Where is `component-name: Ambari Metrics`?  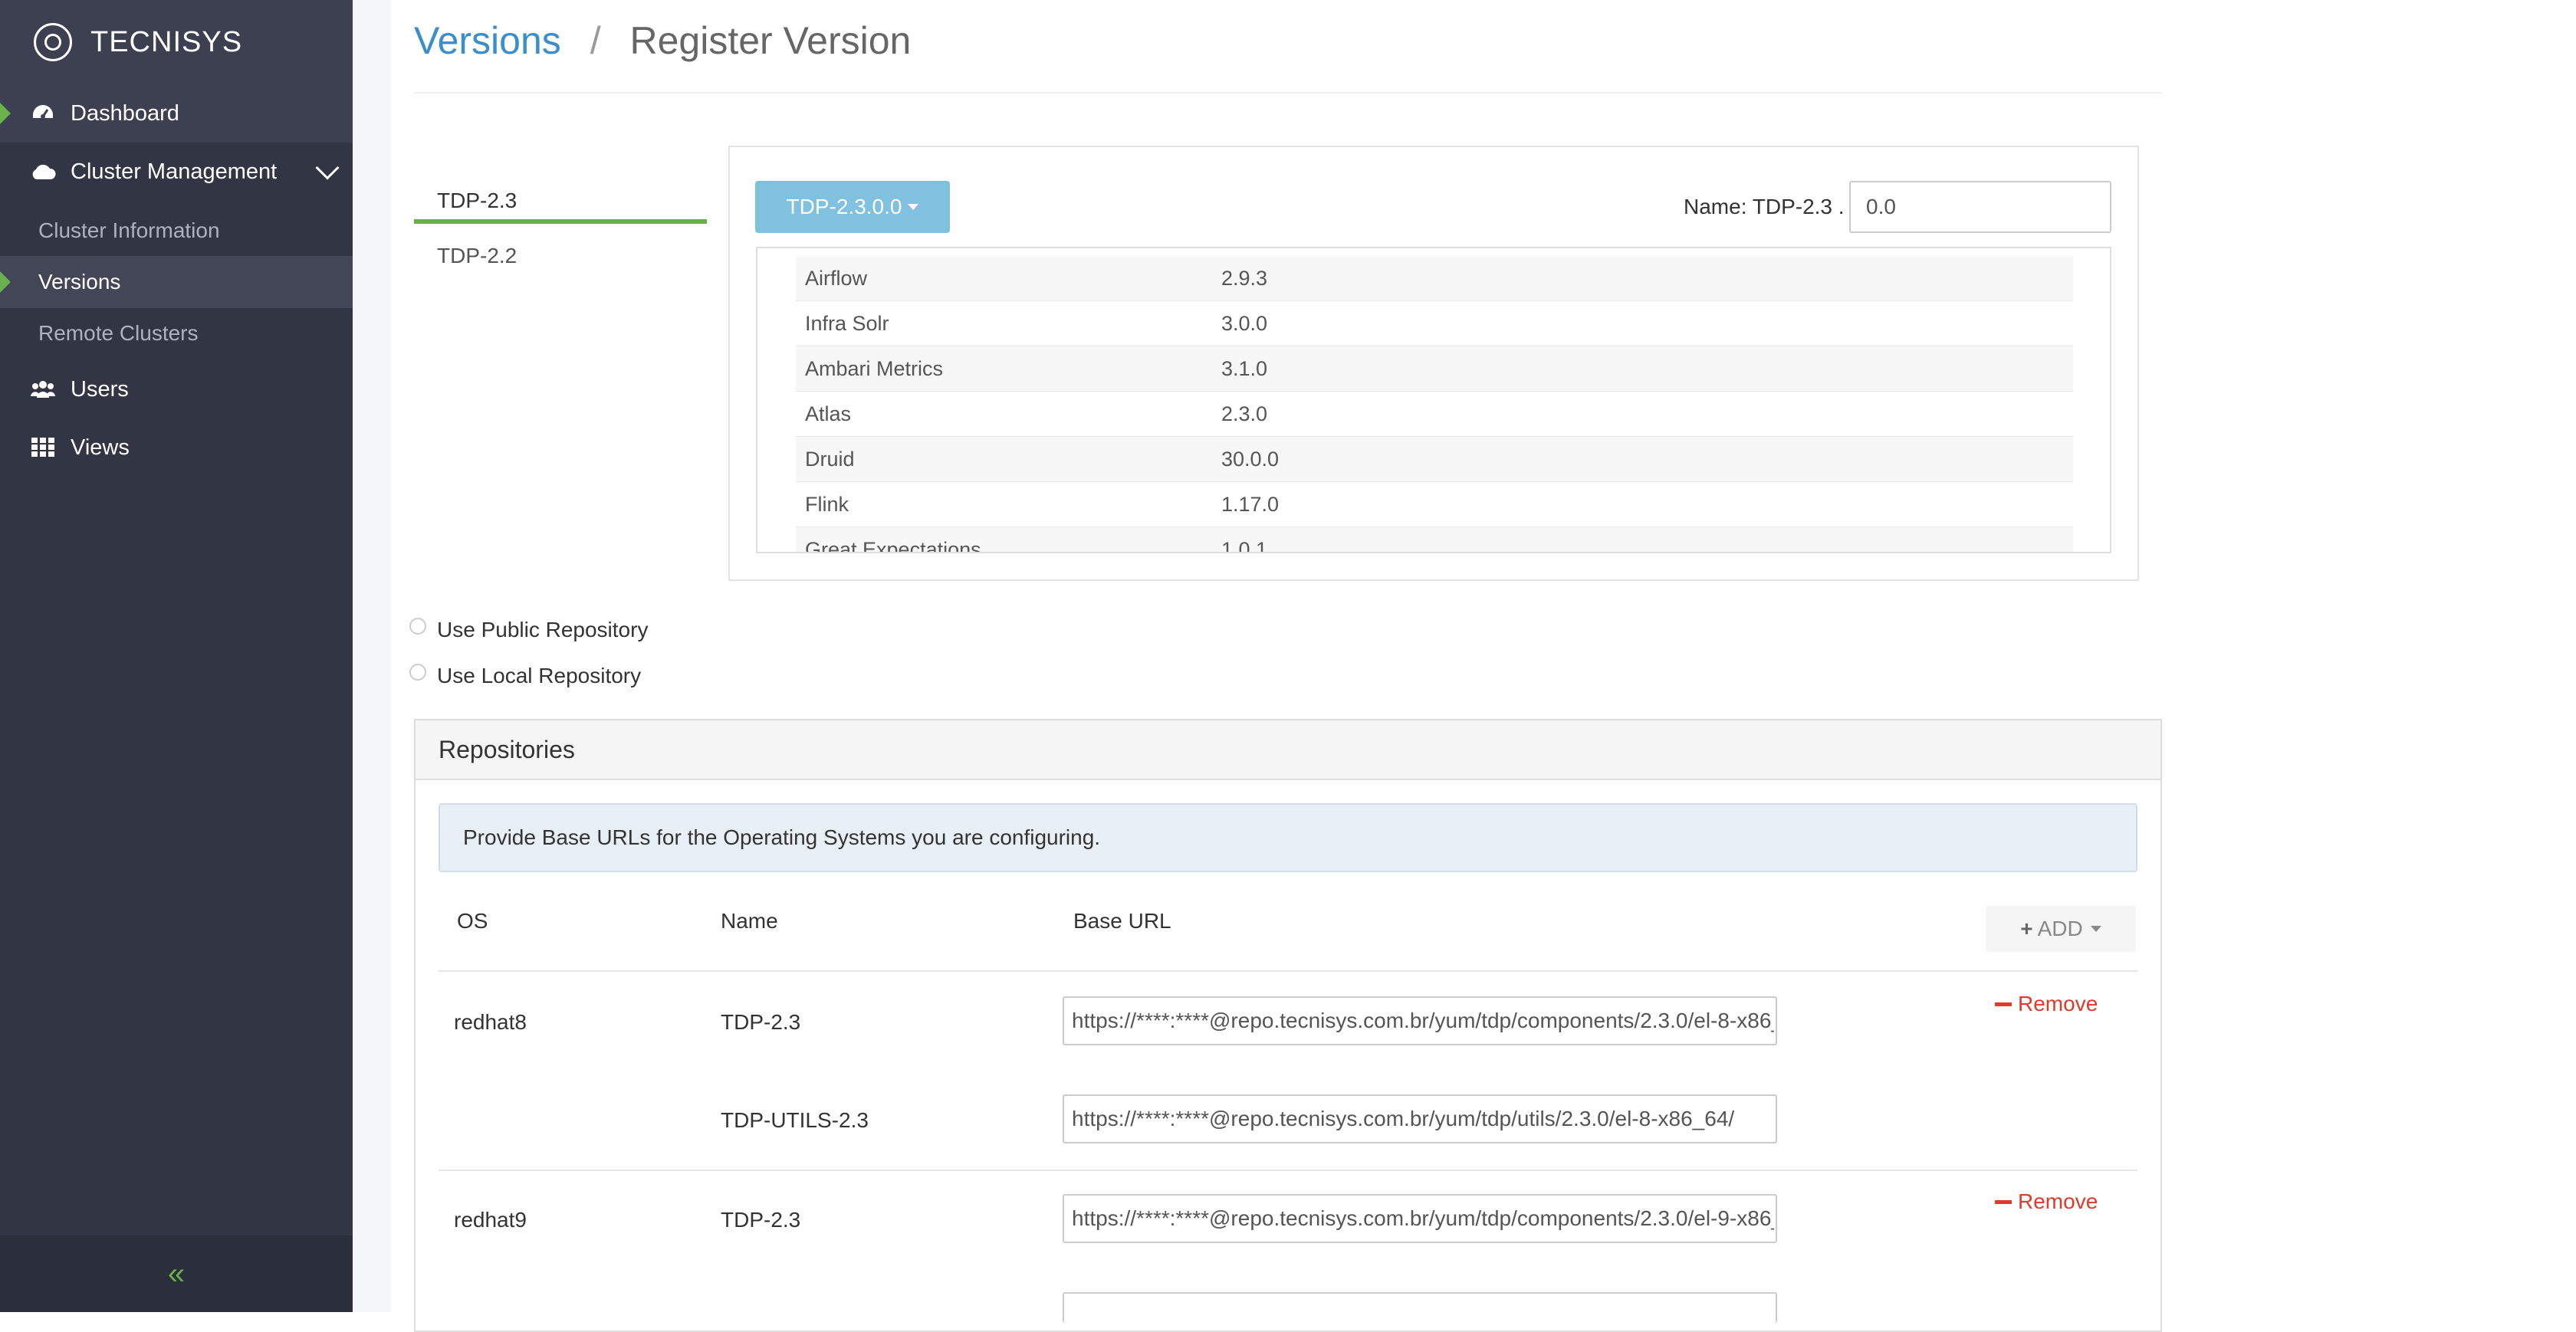
component-name: Ambari Metrics is located at coordinates (875, 368).